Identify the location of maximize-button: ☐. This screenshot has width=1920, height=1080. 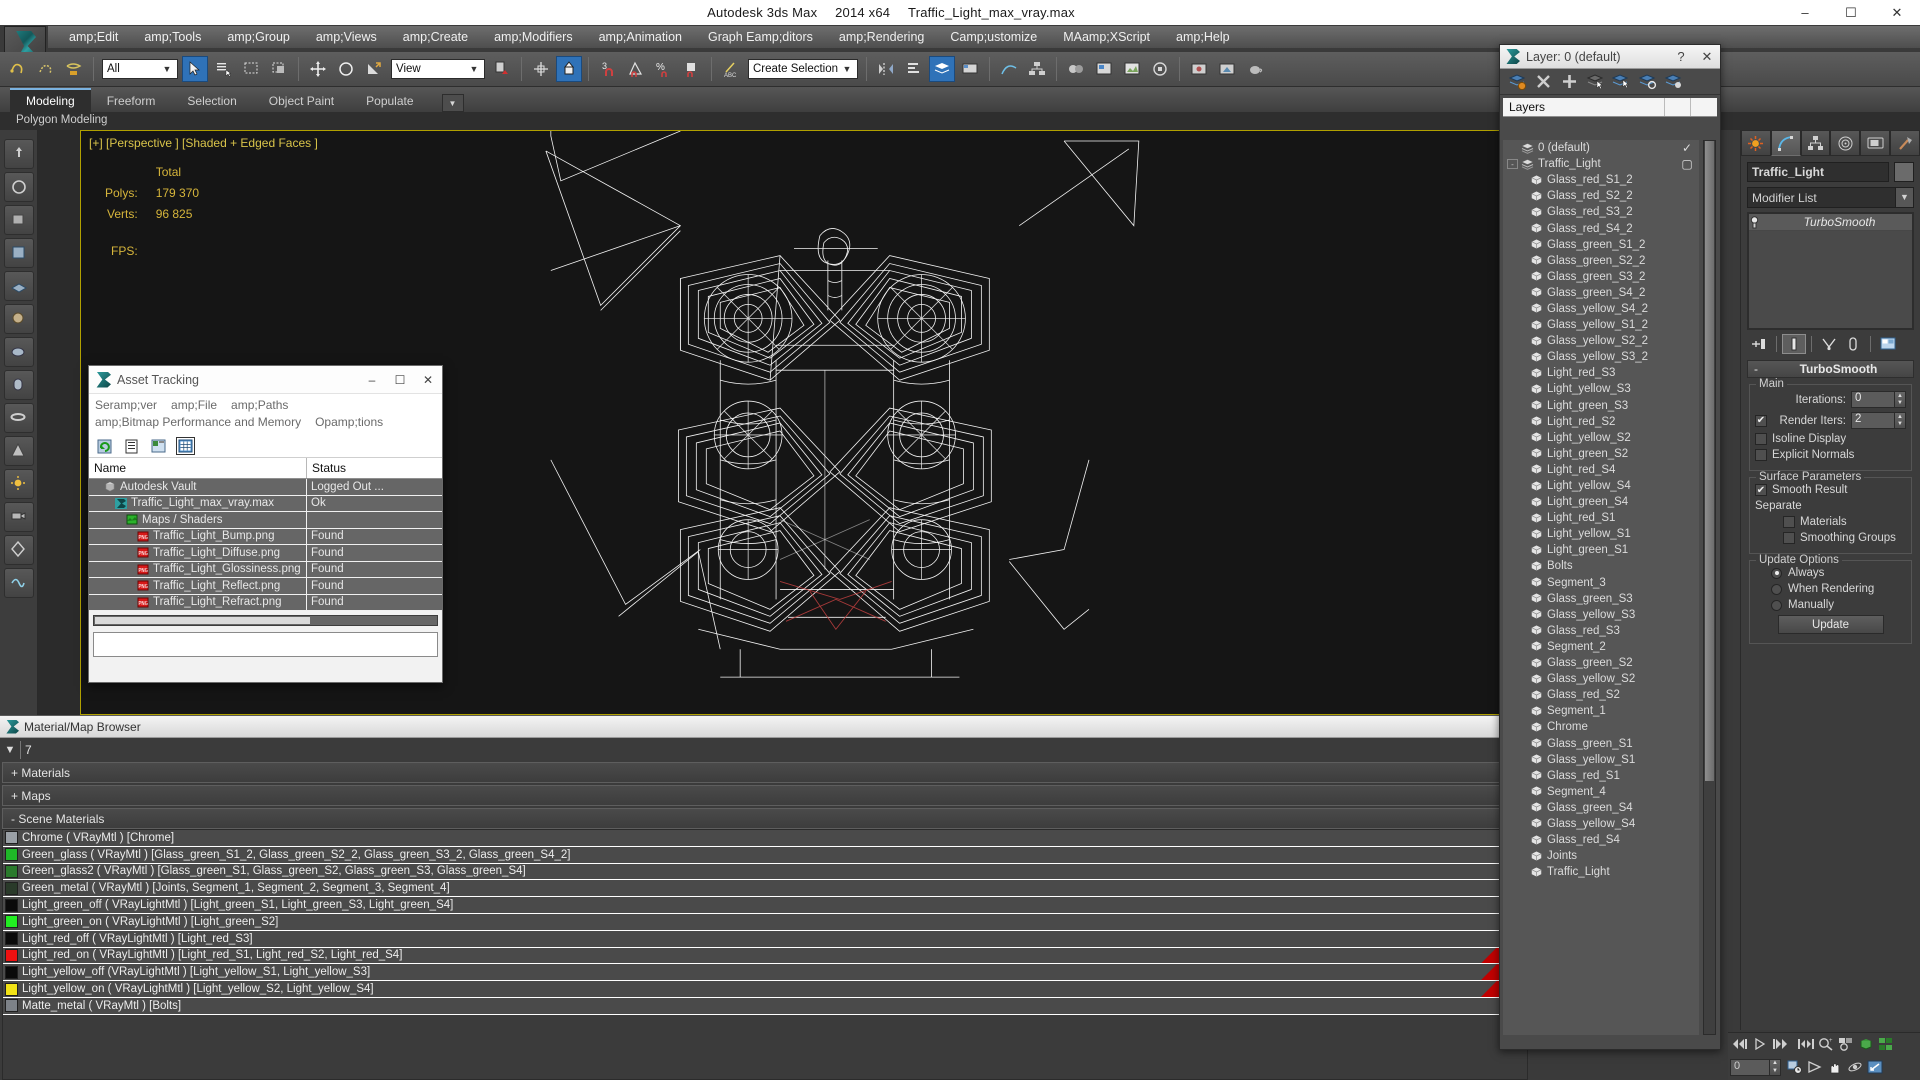
(1851, 12).